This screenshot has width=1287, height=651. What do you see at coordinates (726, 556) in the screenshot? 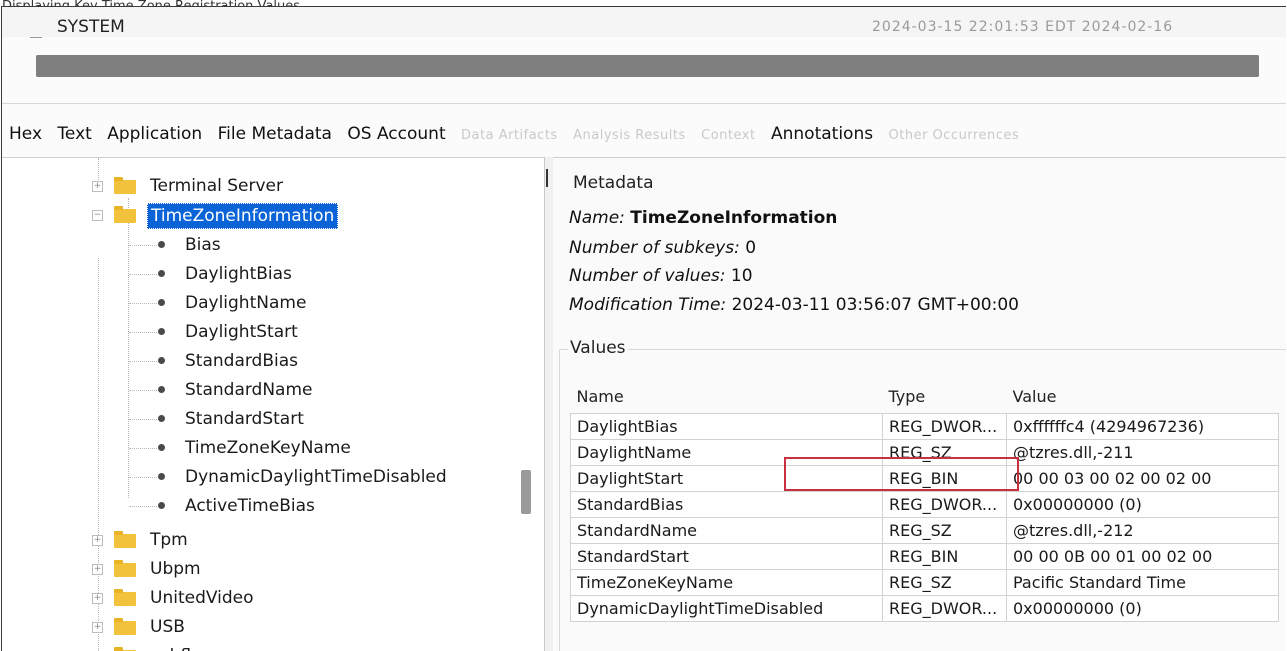
I see `cell-name: StandardStart` at bounding box center [726, 556].